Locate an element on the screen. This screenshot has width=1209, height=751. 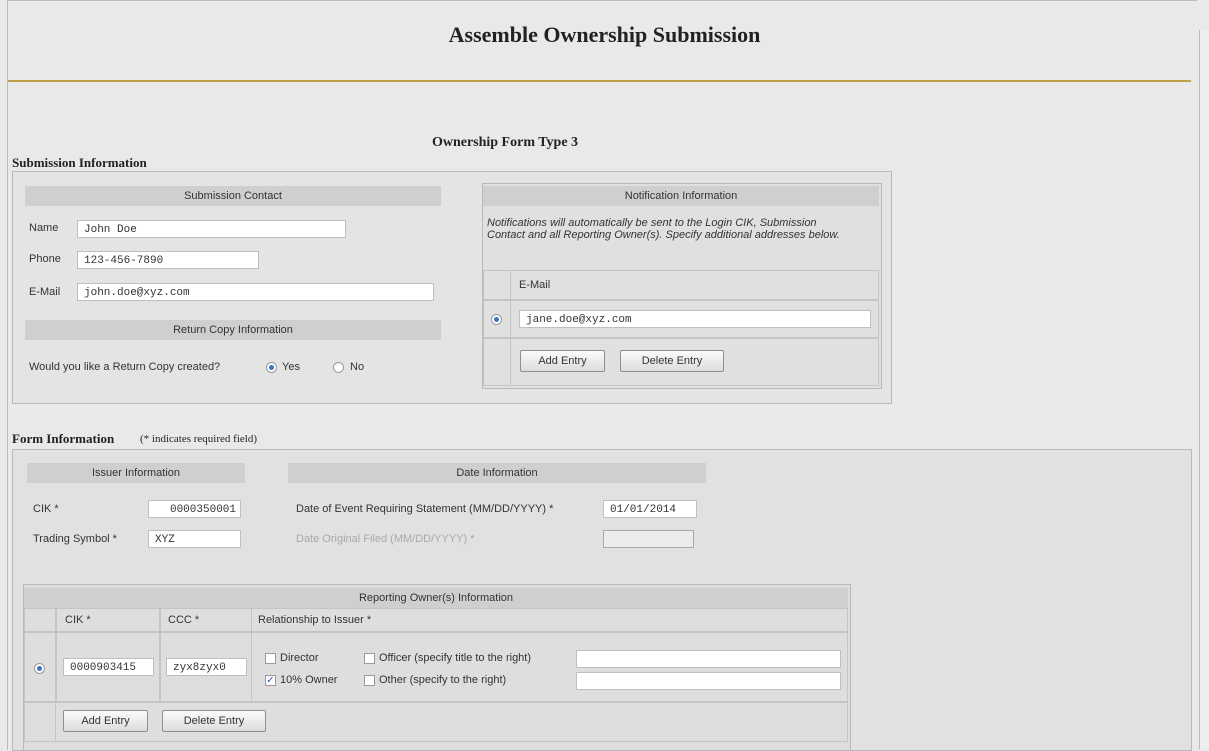
notification-email-row-radio is located at coordinates (496, 319).